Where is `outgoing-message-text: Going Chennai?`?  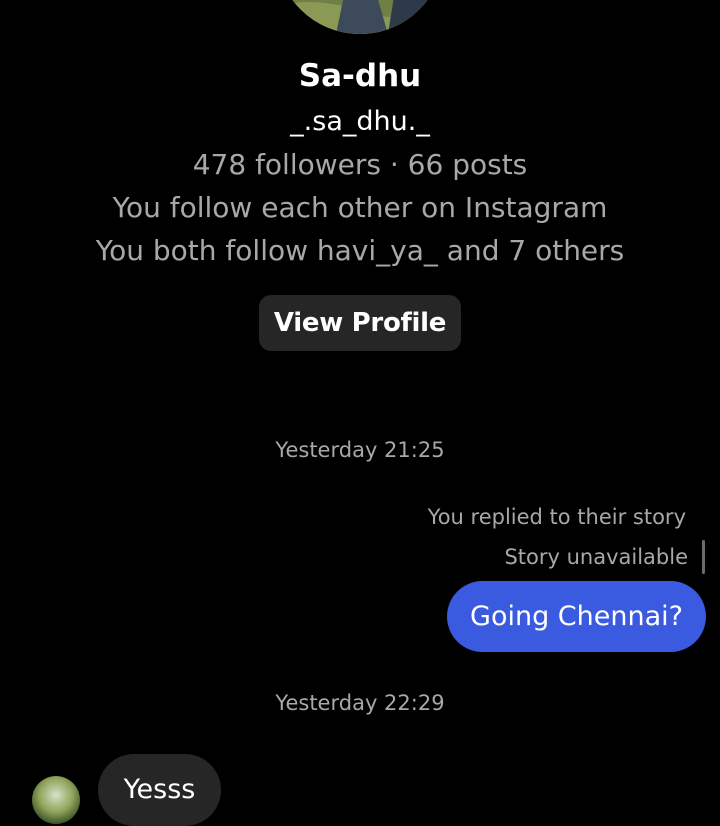
outgoing-message-text: Going Chennai? is located at coordinates (576, 616).